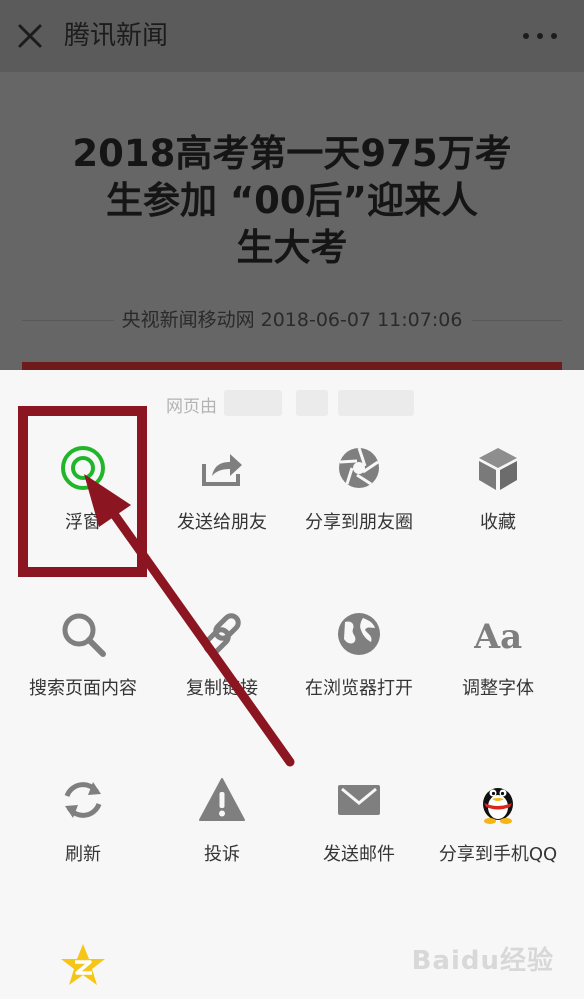 The height and width of the screenshot is (999, 584). Describe the element at coordinates (498, 507) in the screenshot. I see `menu-item-favorite: 收藏` at that location.